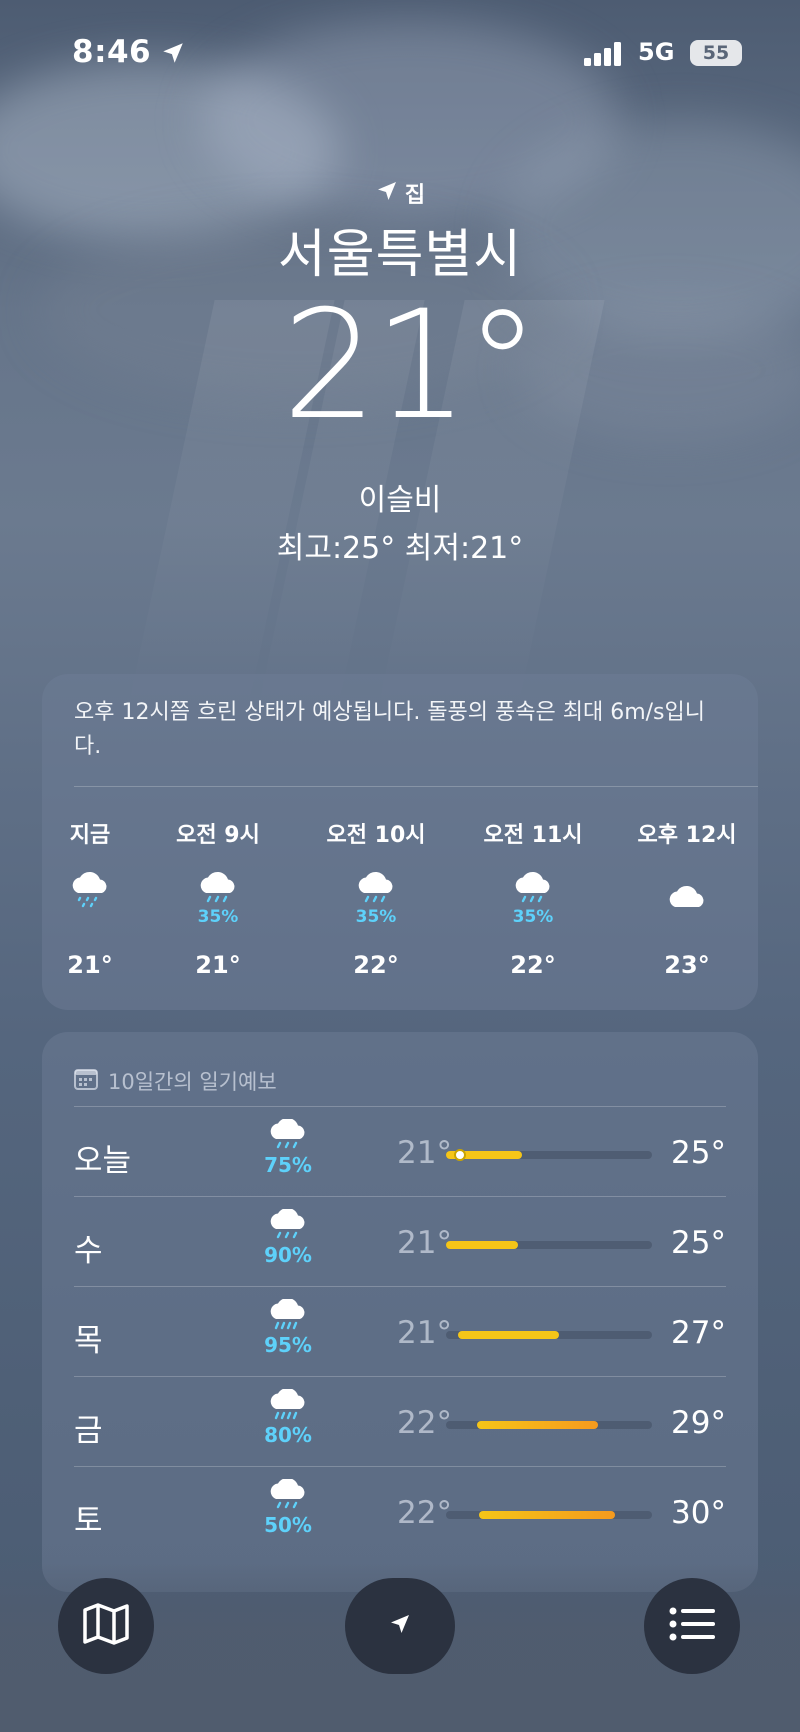  I want to click on day-row: 금 80% 22° 29°, so click(400, 1421).